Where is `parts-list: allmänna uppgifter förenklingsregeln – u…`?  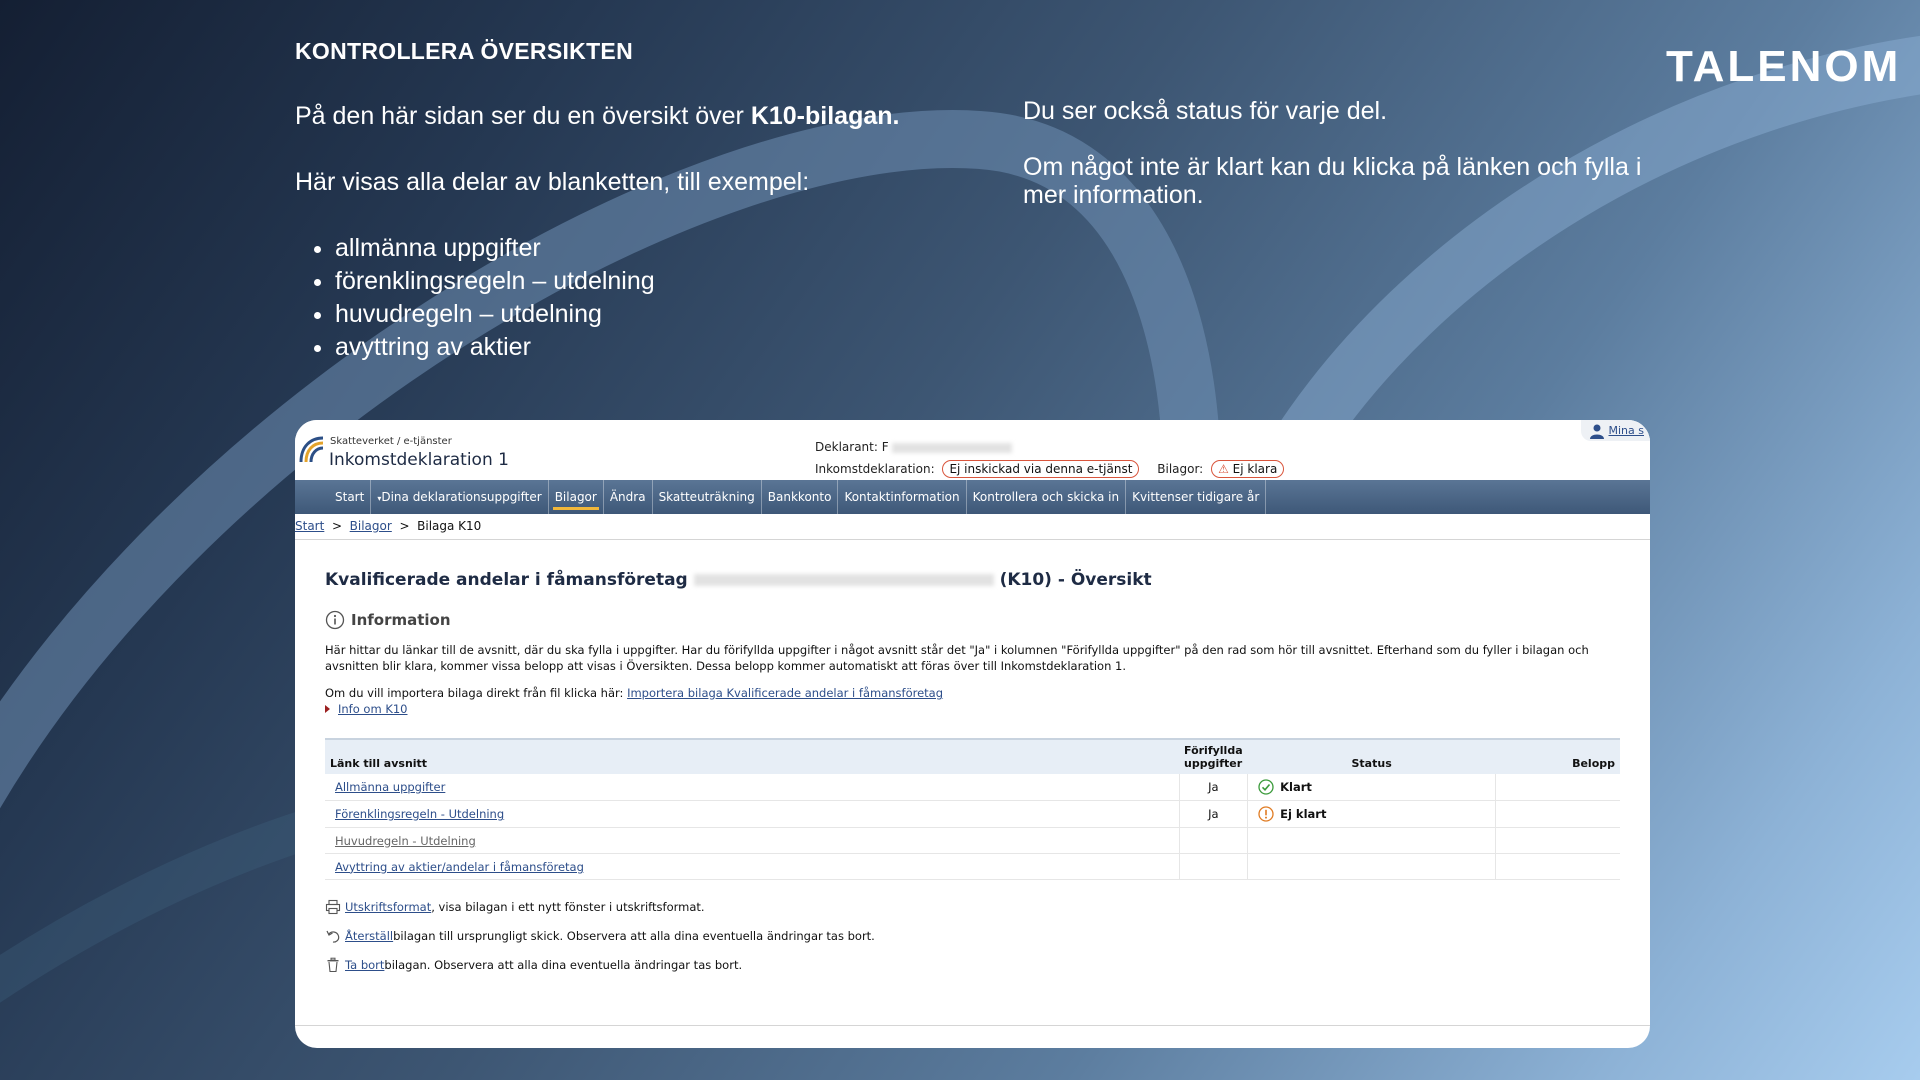
parts-list: allmänna uppgifter förenklingsregeln – u… is located at coordinates (675, 298).